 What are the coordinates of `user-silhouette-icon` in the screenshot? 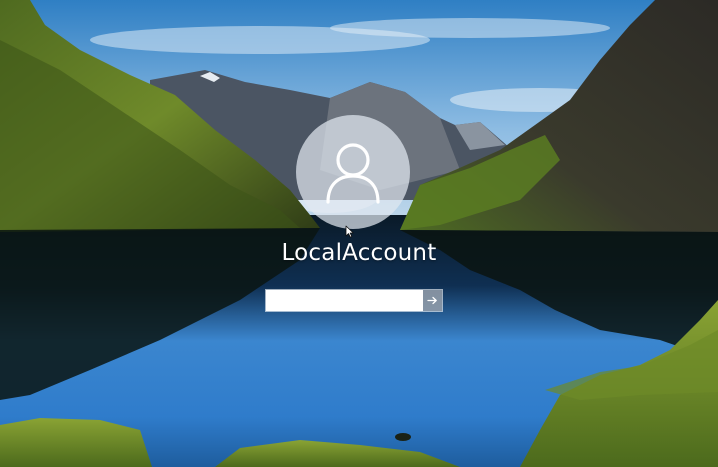 It's located at (353, 173).